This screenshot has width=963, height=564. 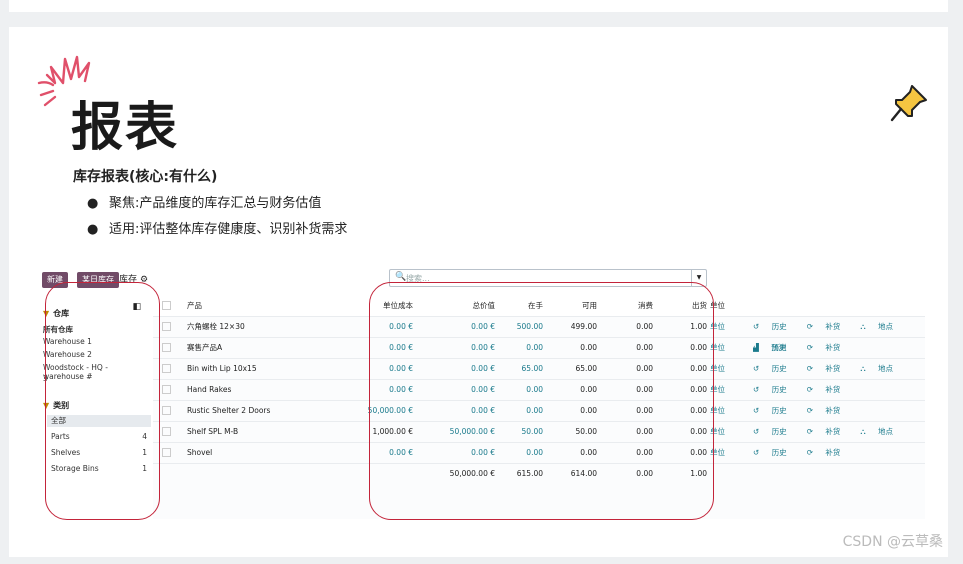 I want to click on highlight-oval-sidebar, so click(x=102, y=401).